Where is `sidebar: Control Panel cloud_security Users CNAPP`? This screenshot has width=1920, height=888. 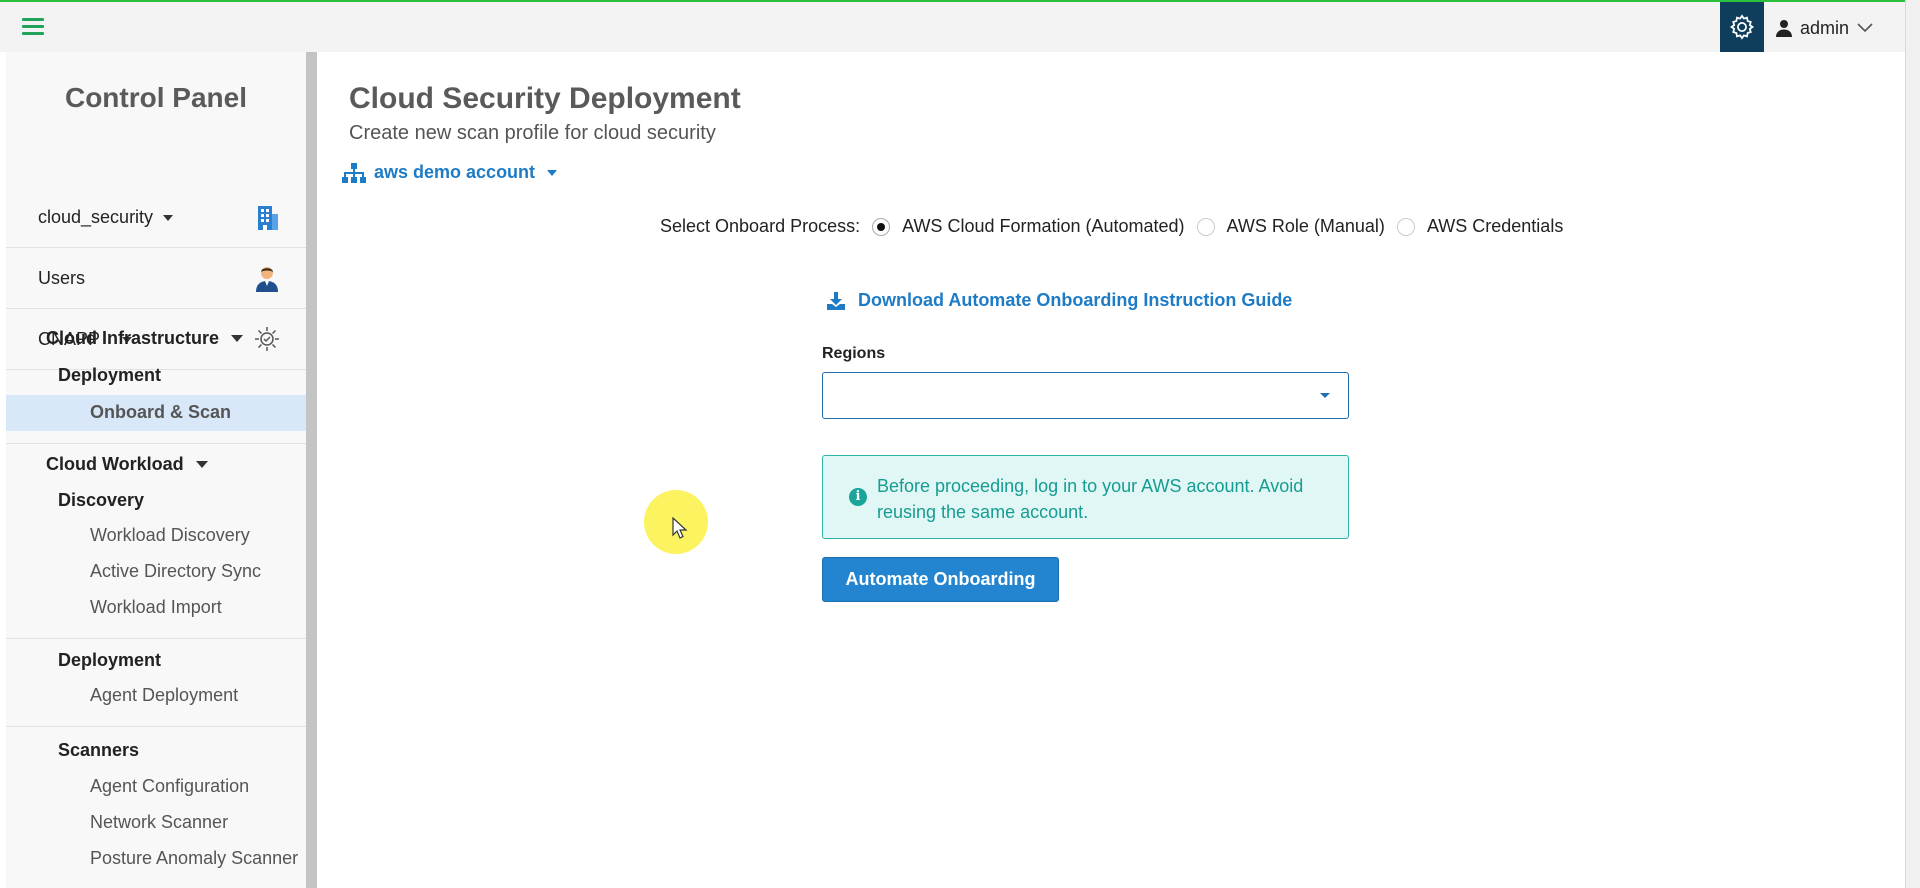
sidebar: Control Panel cloud_security Users CNAPP is located at coordinates (156, 470).